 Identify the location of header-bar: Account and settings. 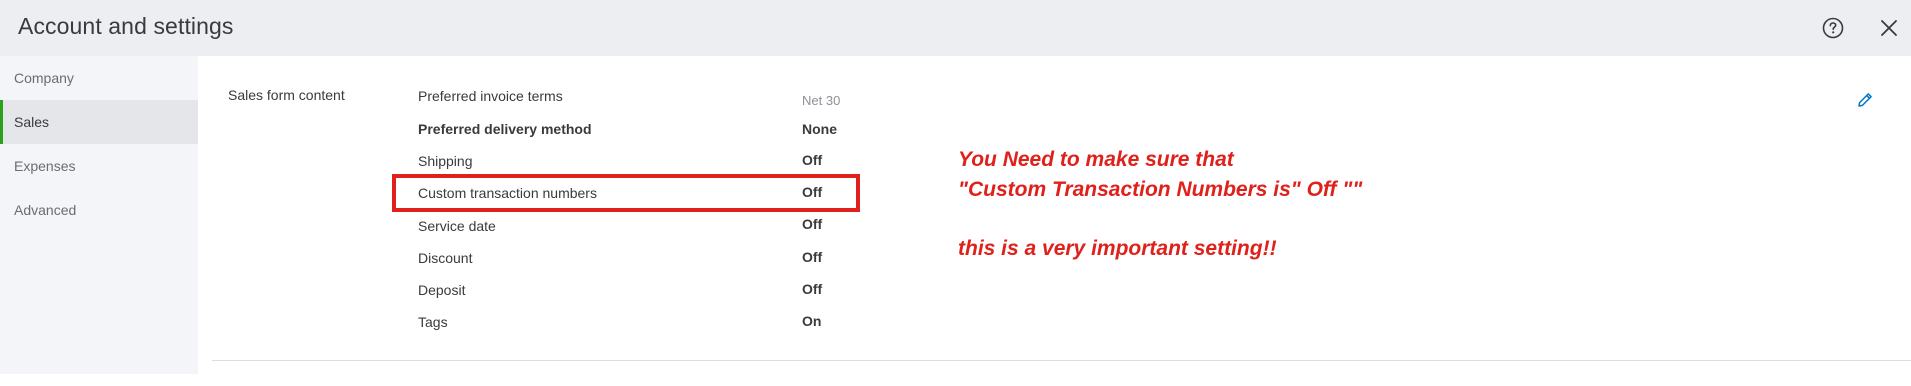
(955, 28).